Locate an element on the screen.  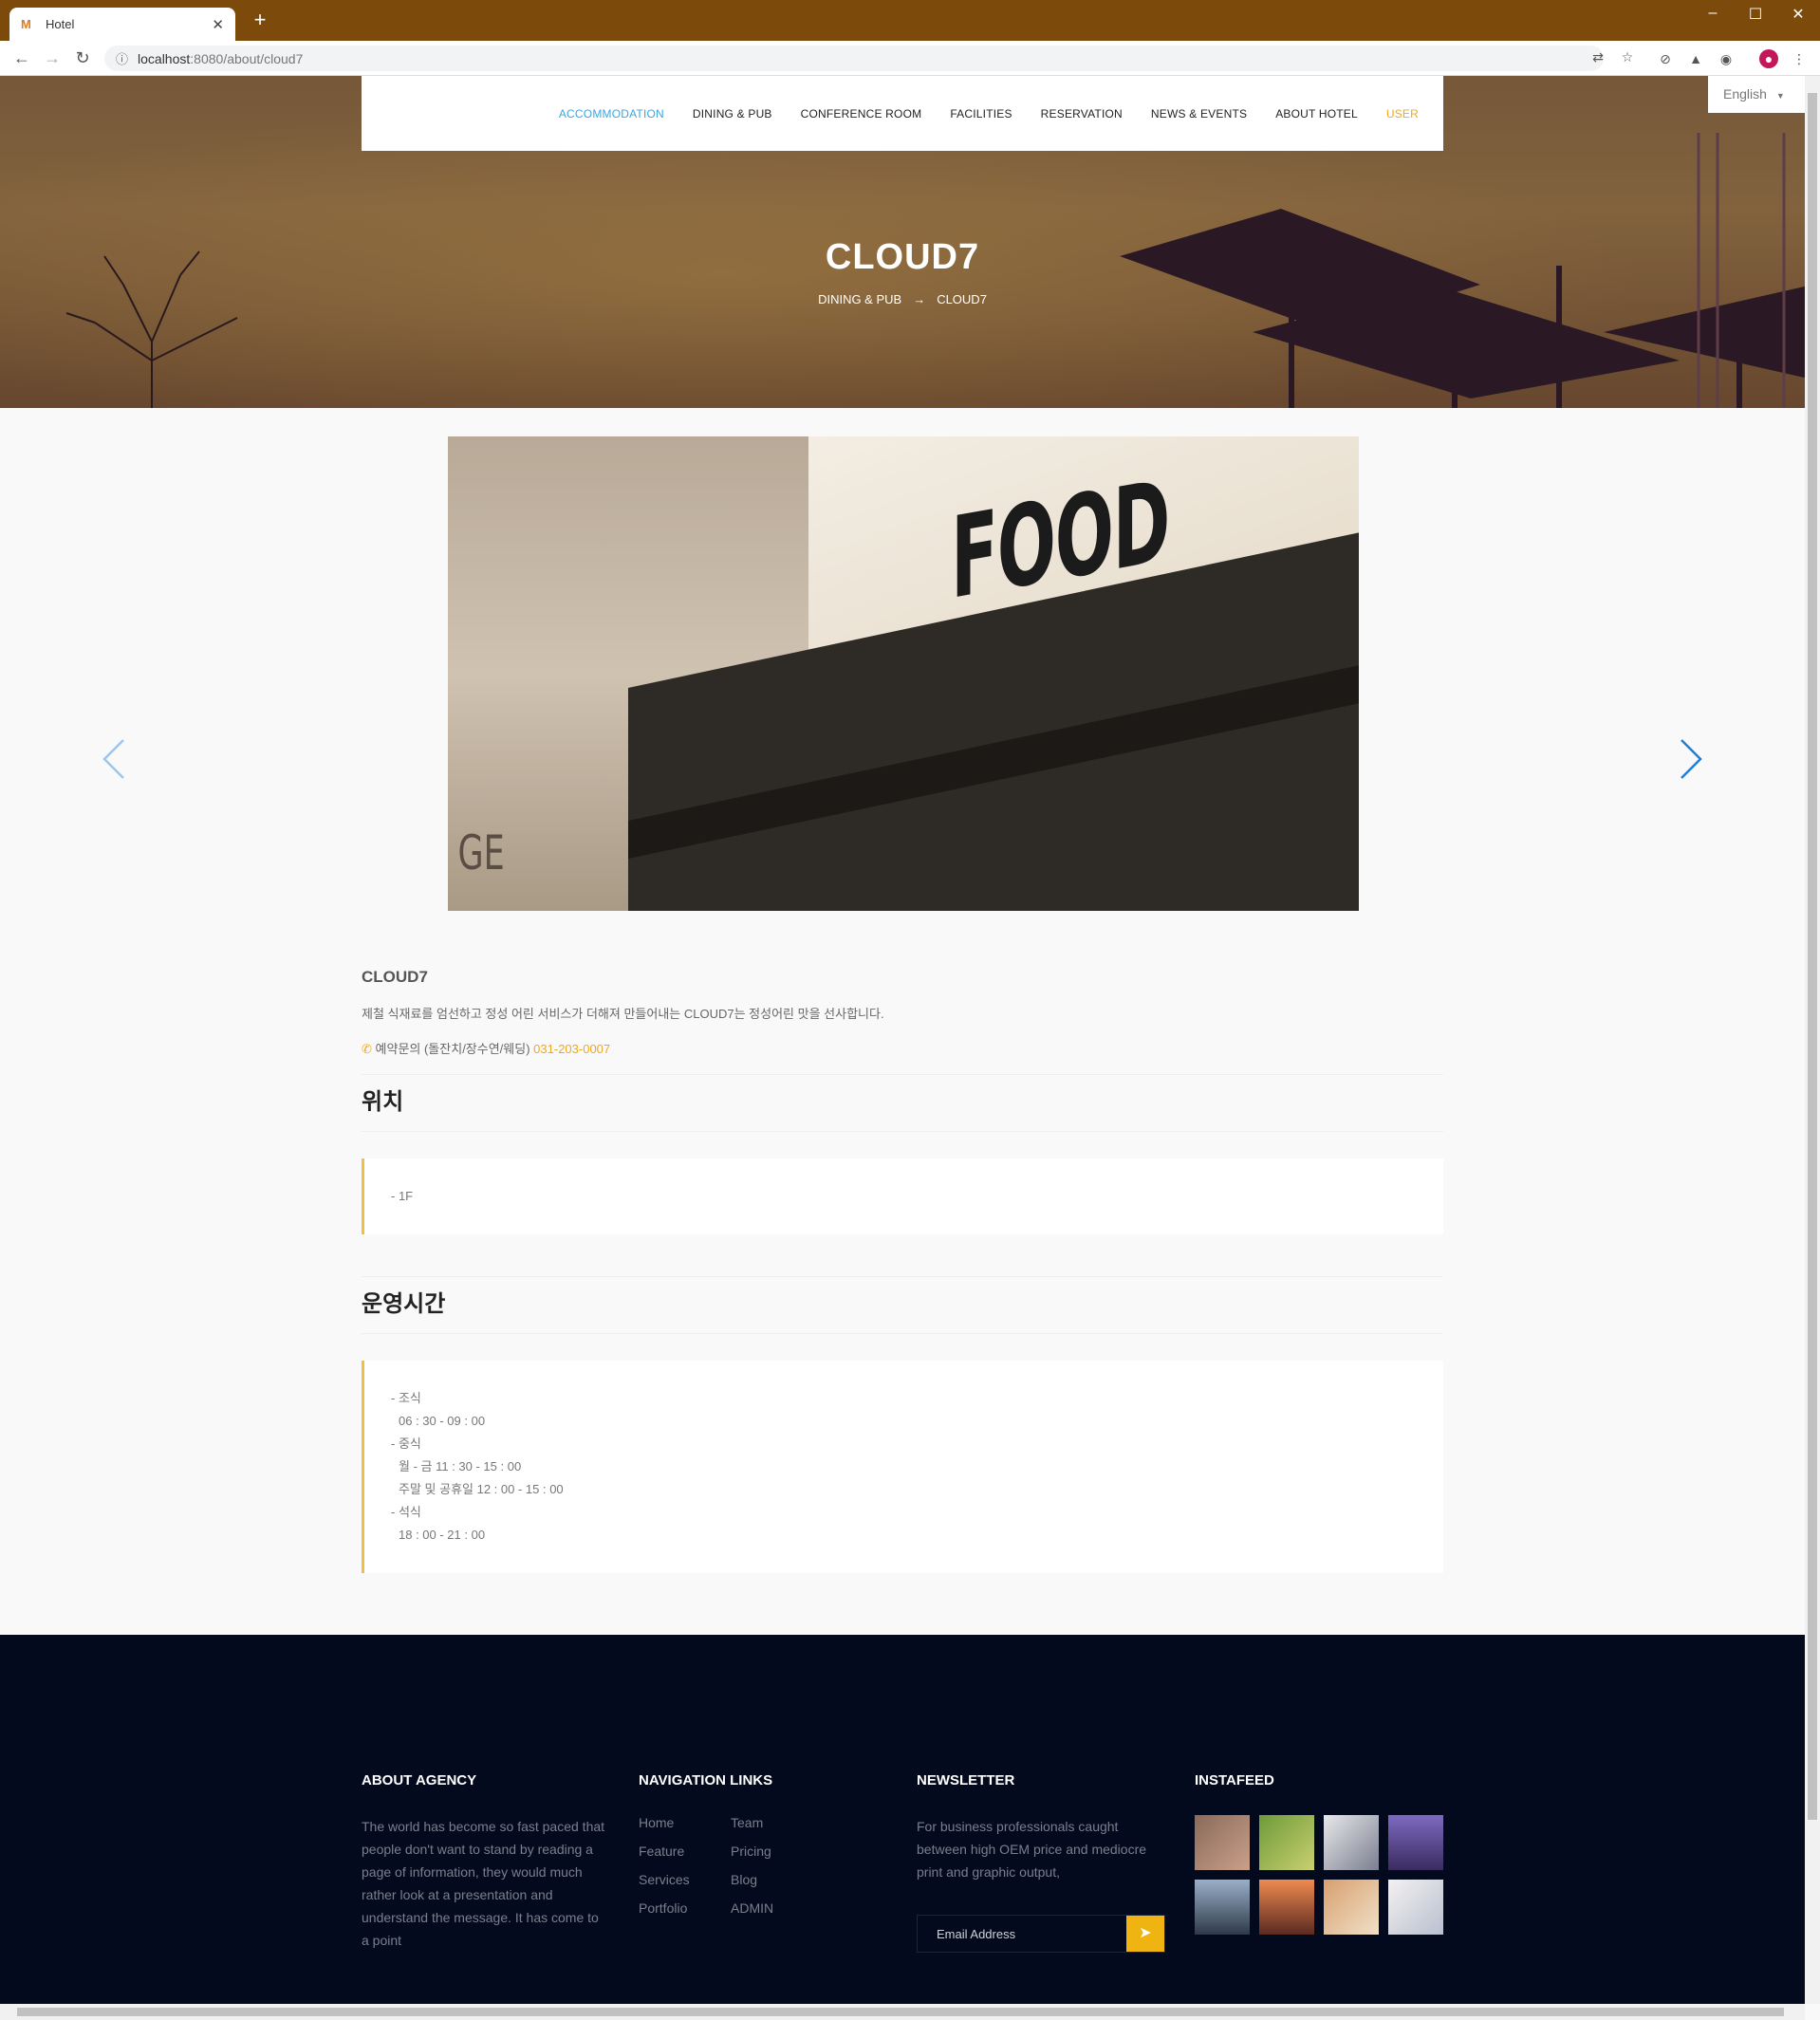
block-extension-icon: ⊘ is located at coordinates (1665, 58).